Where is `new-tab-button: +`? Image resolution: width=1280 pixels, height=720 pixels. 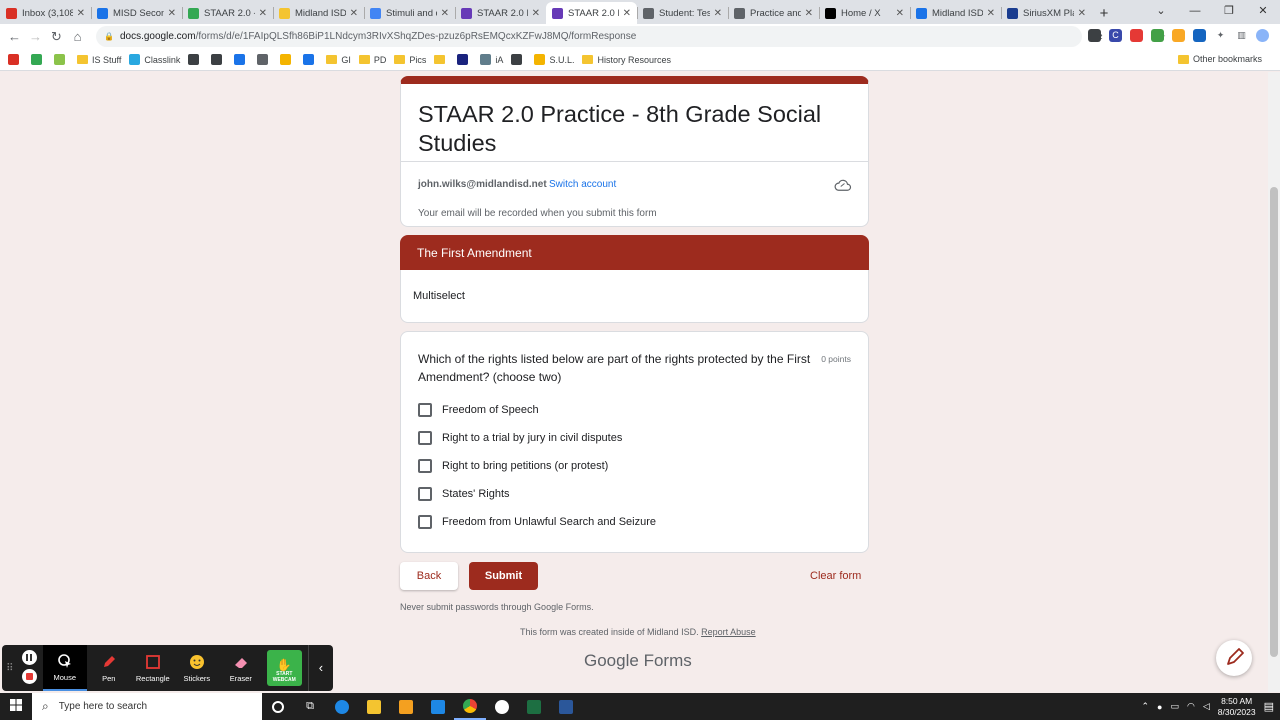
new-tab-button: + is located at coordinates (1104, 13).